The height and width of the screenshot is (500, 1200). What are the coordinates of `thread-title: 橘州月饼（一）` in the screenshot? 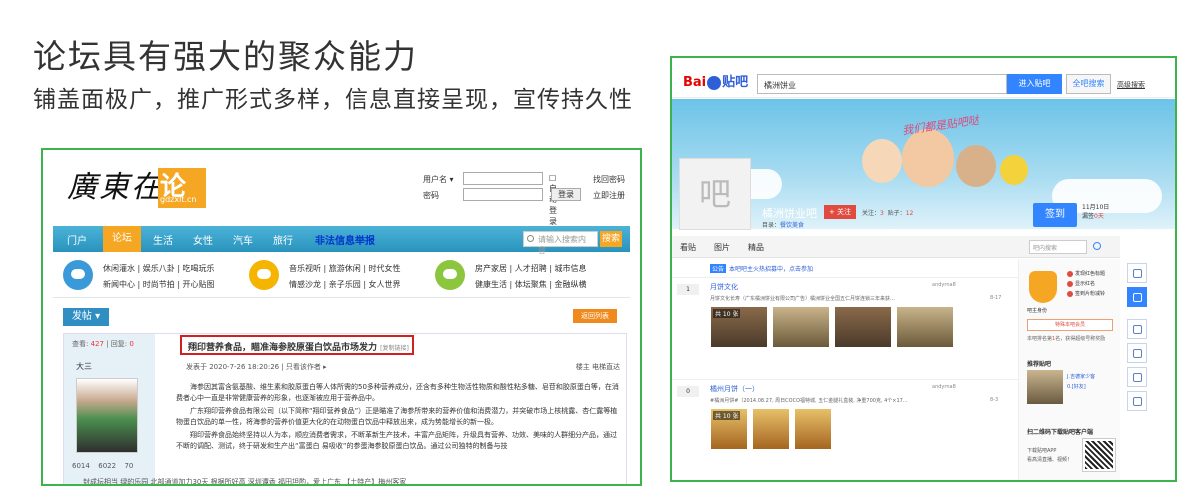 It's located at (734, 389).